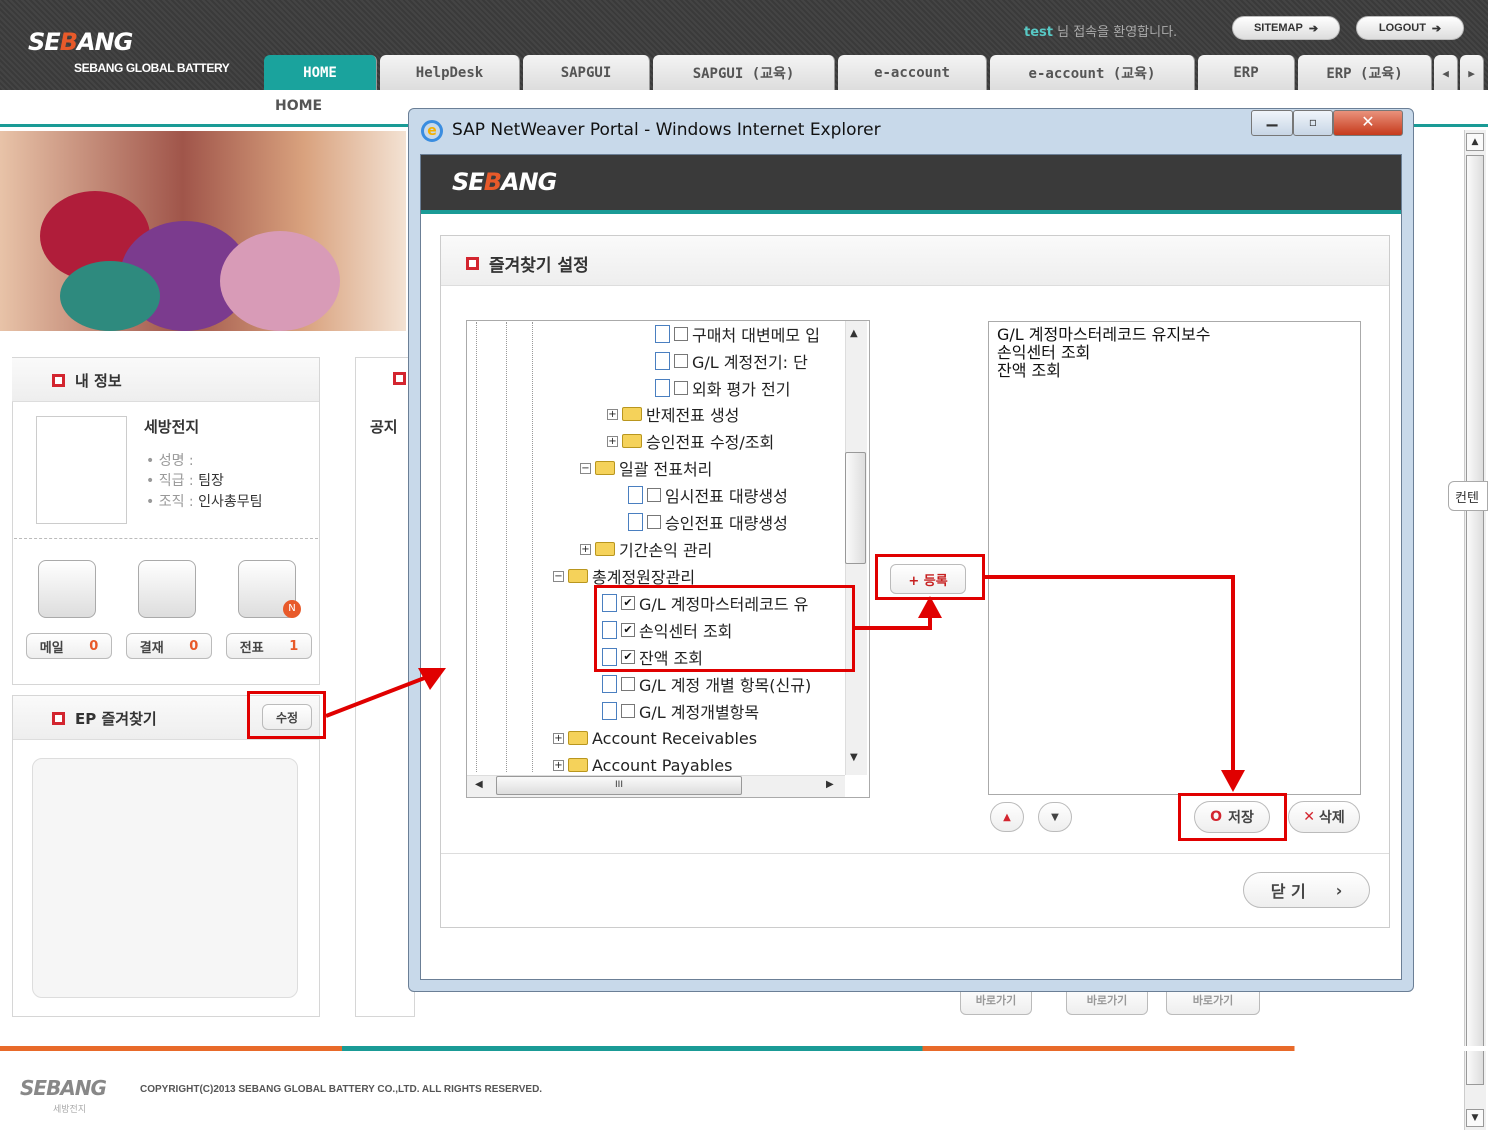 The image size is (1488, 1138). What do you see at coordinates (785, 683) in the screenshot?
I see `annotation-arrows` at bounding box center [785, 683].